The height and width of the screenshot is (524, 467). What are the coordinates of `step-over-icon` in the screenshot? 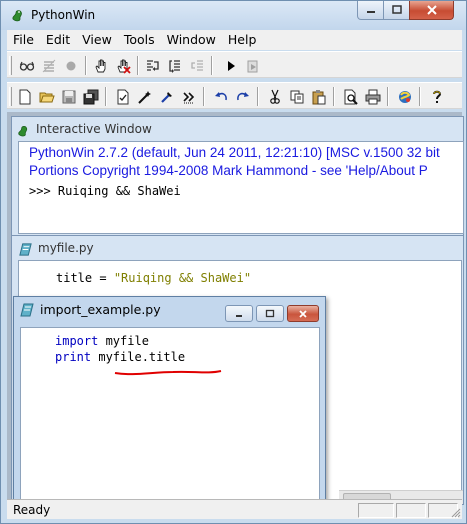 It's located at (174, 66).